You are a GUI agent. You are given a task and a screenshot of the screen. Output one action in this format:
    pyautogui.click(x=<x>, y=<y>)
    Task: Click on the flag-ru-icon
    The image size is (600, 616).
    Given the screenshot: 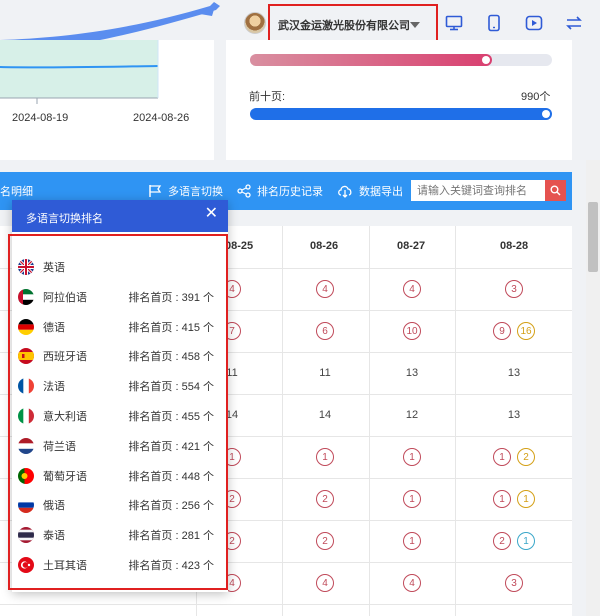 What is the action you would take?
    pyautogui.click(x=26, y=505)
    